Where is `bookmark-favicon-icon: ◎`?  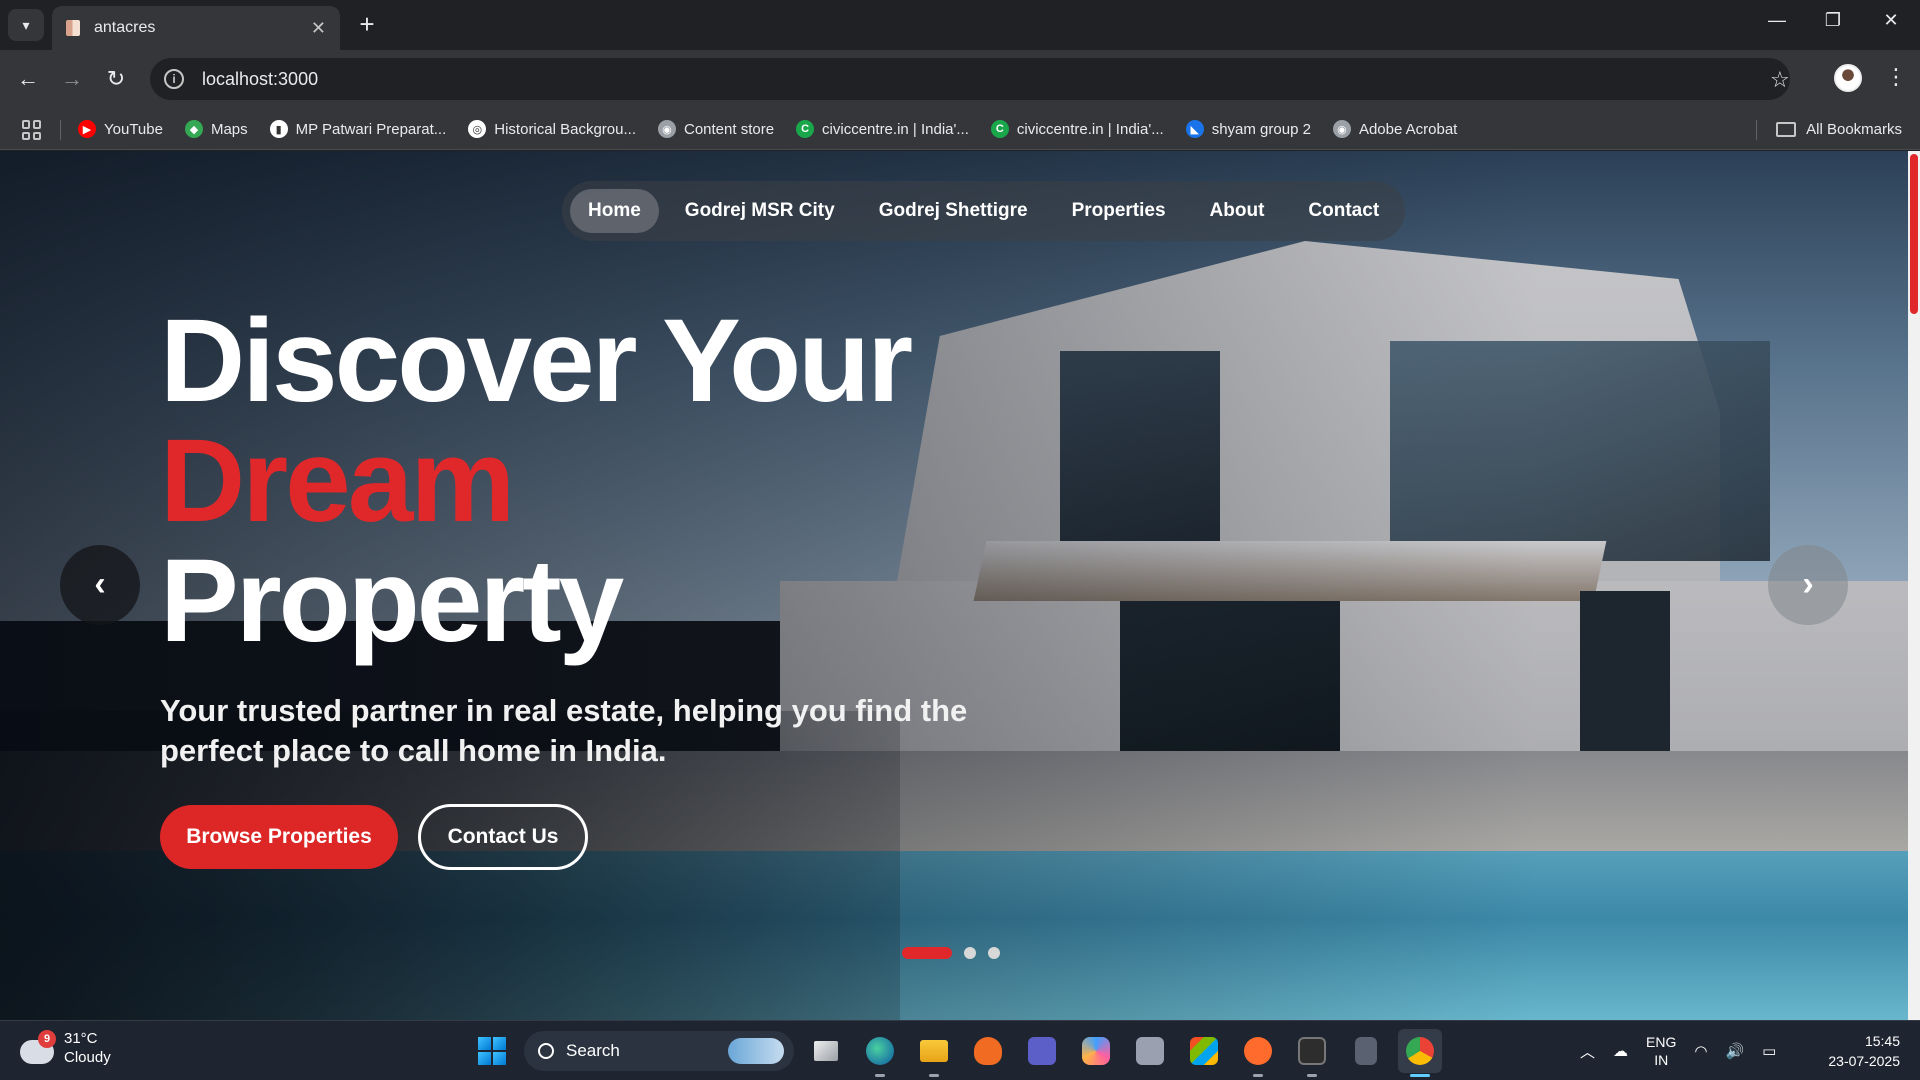
bookmark-favicon-icon: ◎ is located at coordinates (477, 129).